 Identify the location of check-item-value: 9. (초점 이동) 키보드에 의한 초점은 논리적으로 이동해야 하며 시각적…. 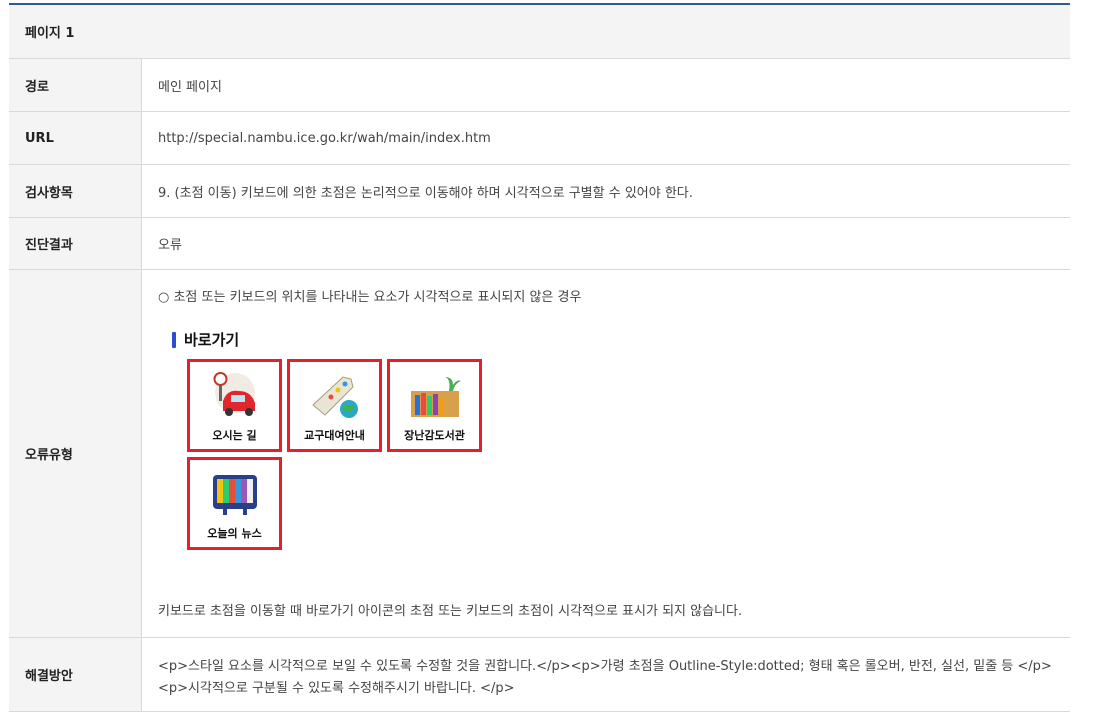
(605, 191).